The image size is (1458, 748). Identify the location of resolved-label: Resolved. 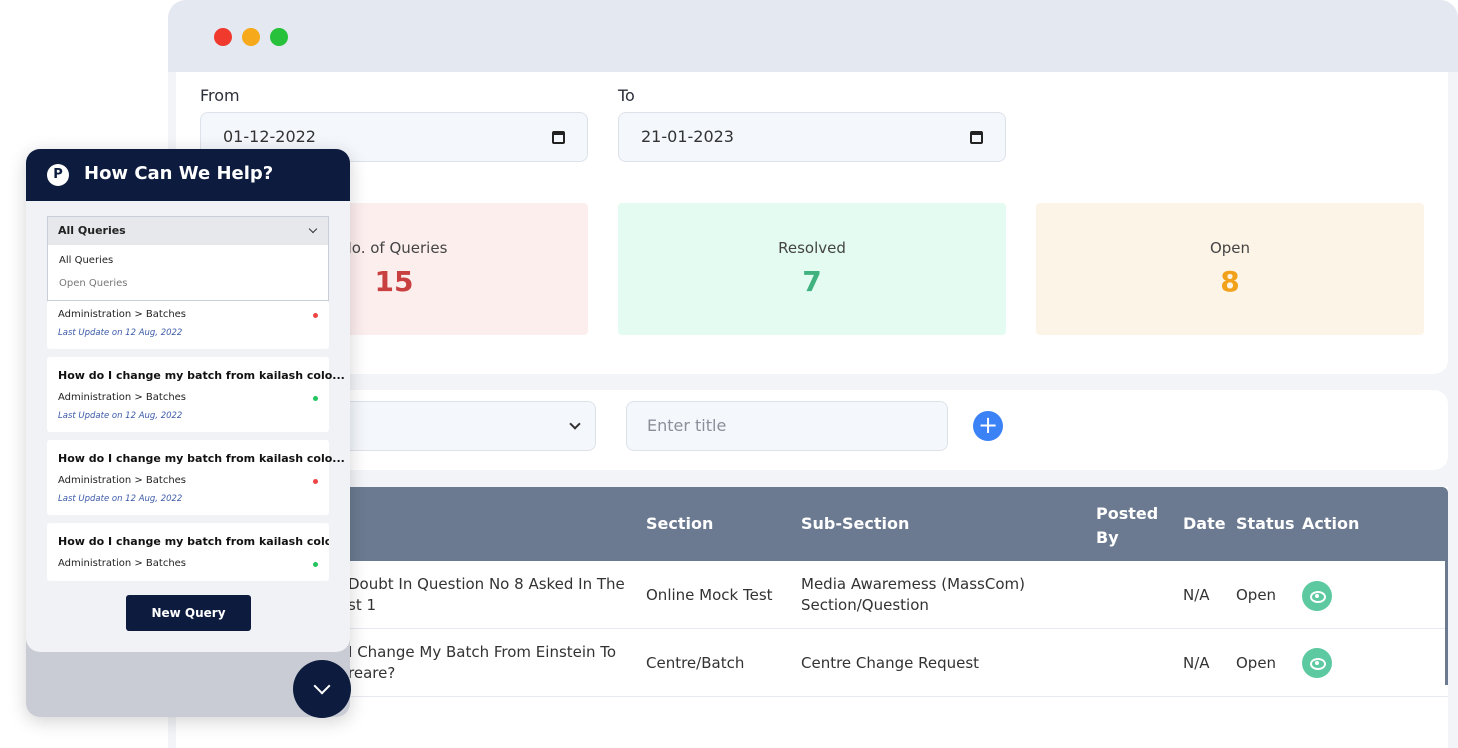
(812, 248).